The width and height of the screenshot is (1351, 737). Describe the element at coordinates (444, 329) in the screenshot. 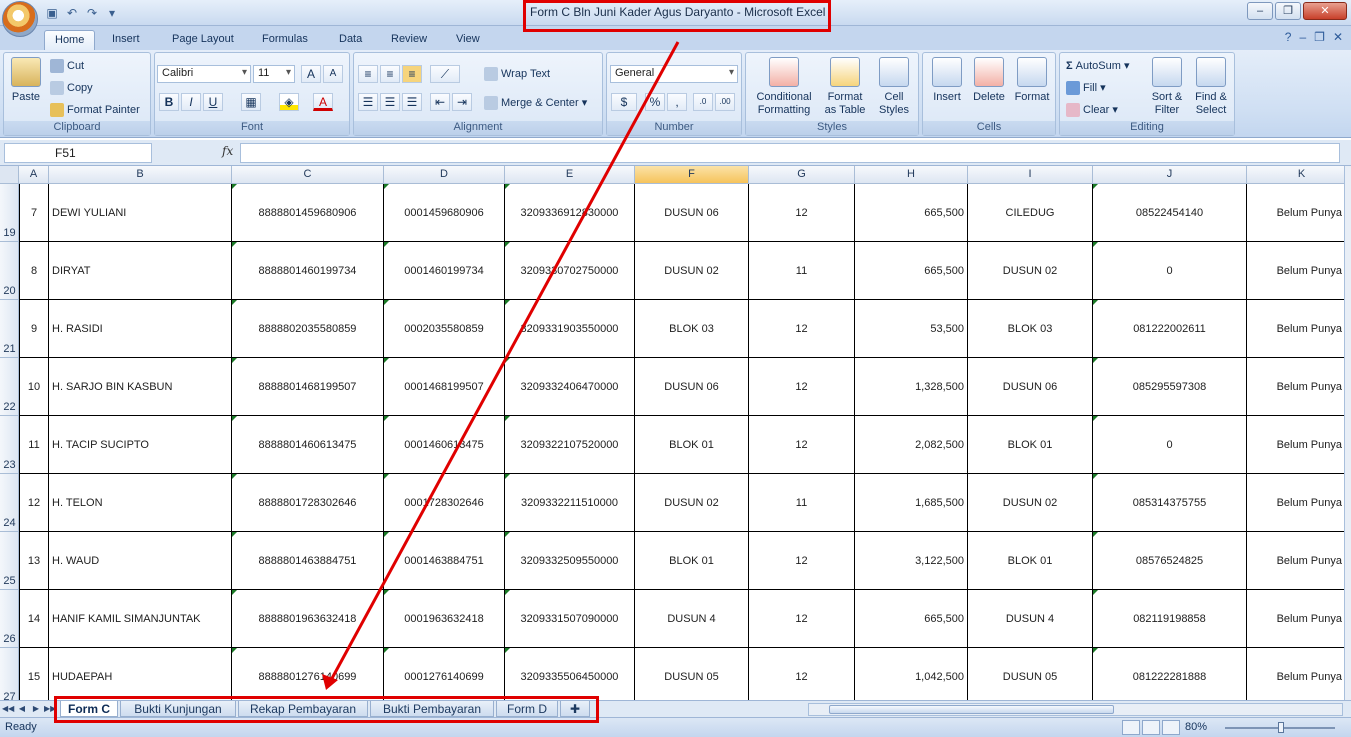

I see `cell-d: 0002035580859` at that location.